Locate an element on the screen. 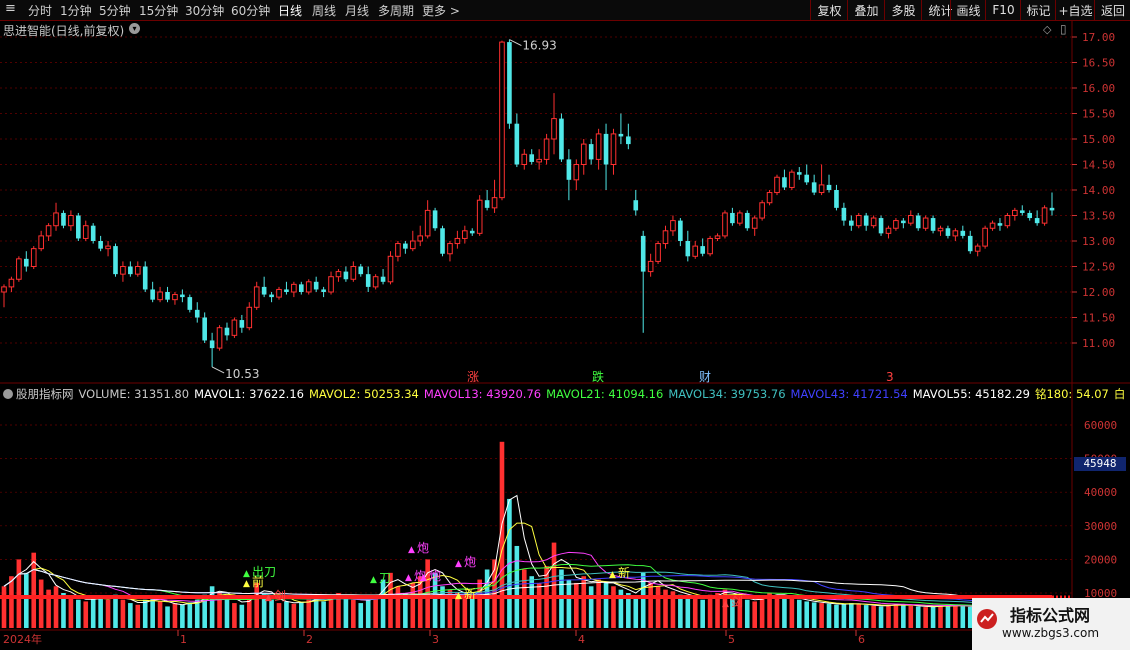 The width and height of the screenshot is (1130, 650). signal-triangle-8: ▲ is located at coordinates (612, 575).